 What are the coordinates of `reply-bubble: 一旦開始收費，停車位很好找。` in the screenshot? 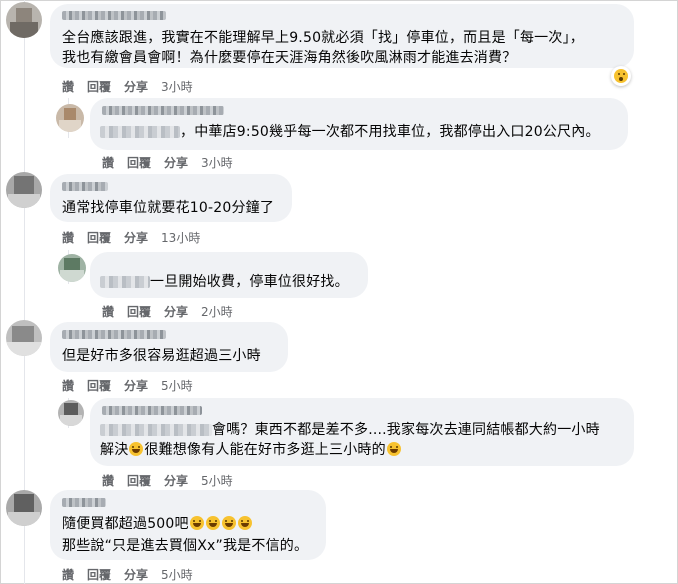 It's located at (229, 275).